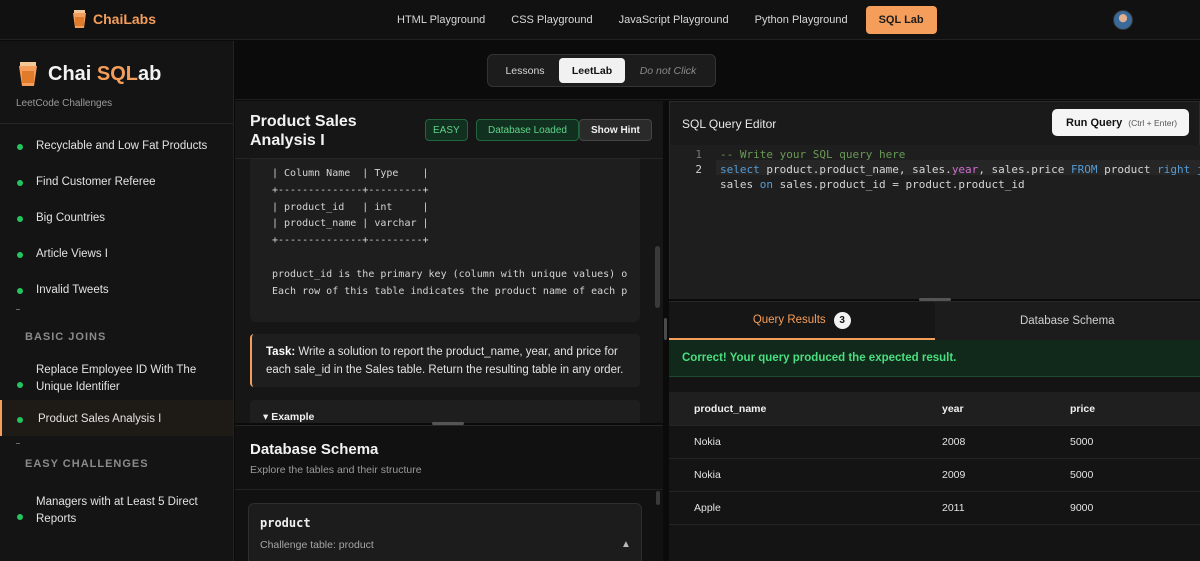 This screenshot has width=1200, height=561. I want to click on sidebar-item-invalid-tweets: Invalid Tweets, so click(116, 284).